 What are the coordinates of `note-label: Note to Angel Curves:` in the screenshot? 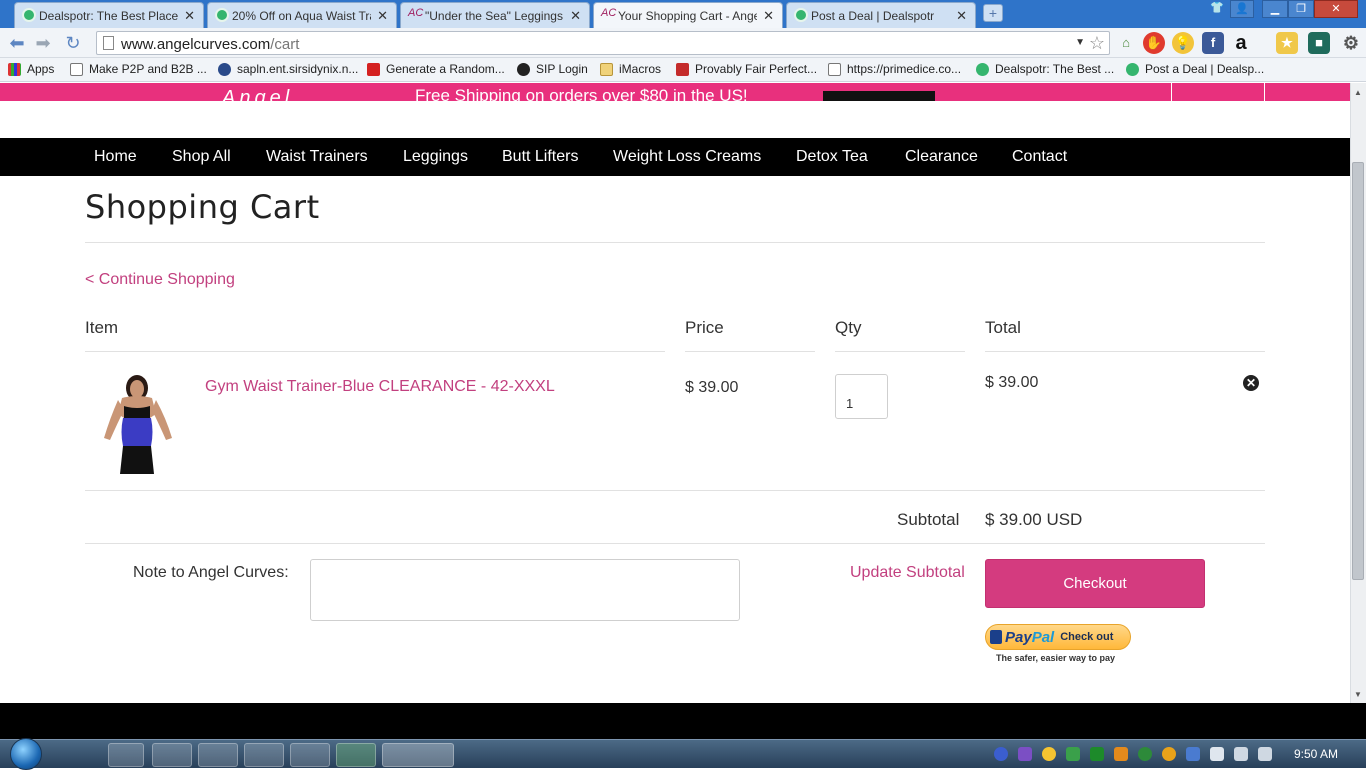 It's located at (211, 572).